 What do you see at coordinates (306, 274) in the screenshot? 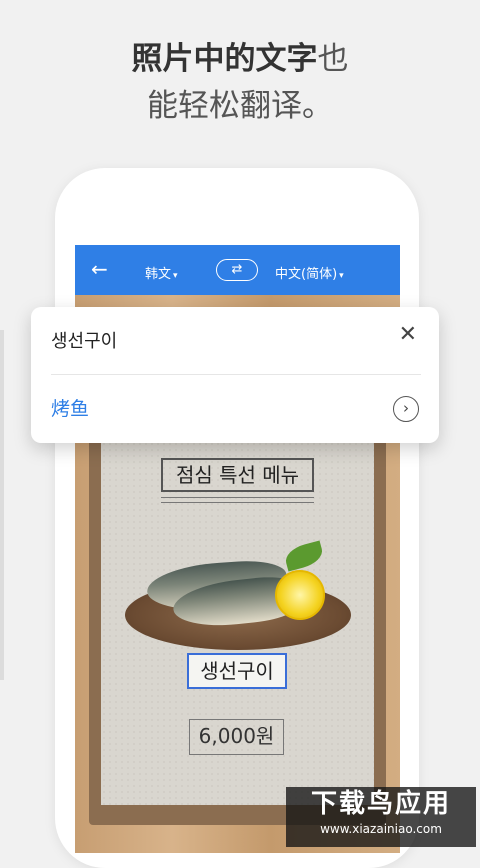
I see `target-language-label: 中文(简体)` at bounding box center [306, 274].